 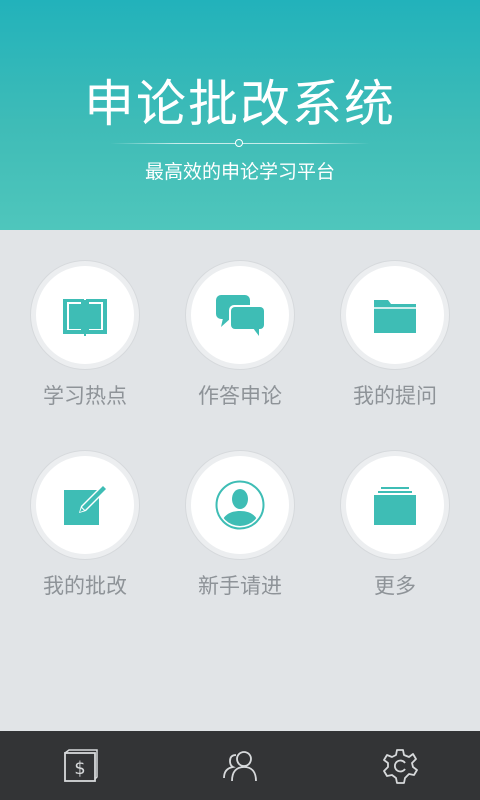 What do you see at coordinates (240, 396) in the screenshot?
I see `menu-label: 作答申论` at bounding box center [240, 396].